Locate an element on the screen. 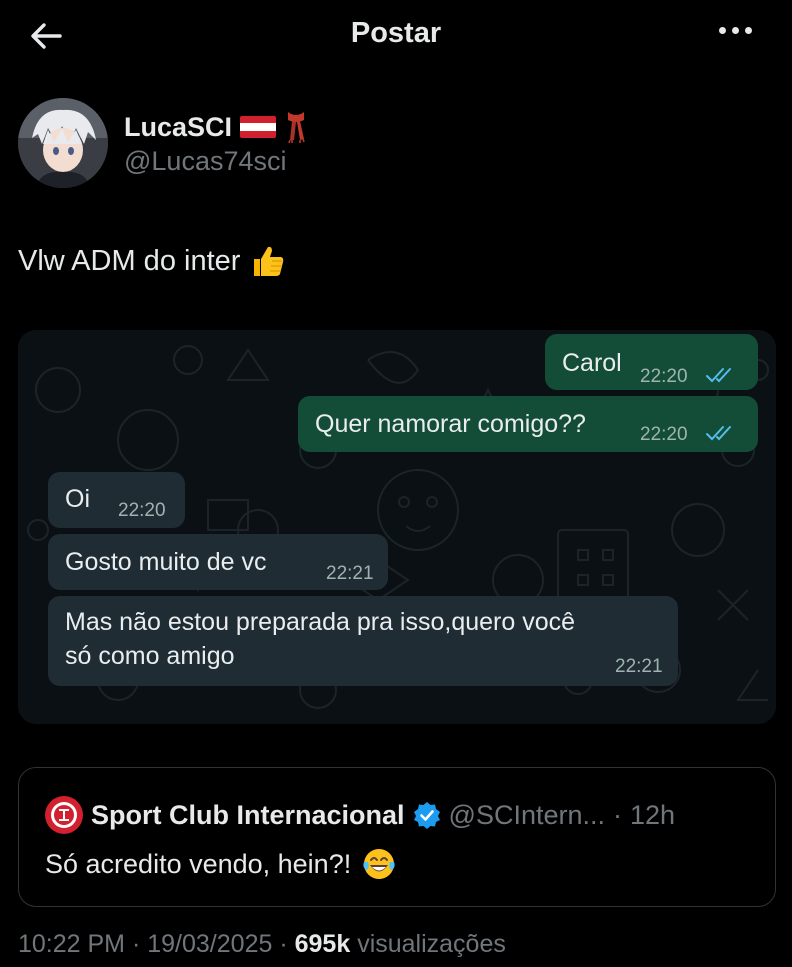 The height and width of the screenshot is (967, 792). chat-bubble-outgoing: Carol 22:20 is located at coordinates (651, 362).